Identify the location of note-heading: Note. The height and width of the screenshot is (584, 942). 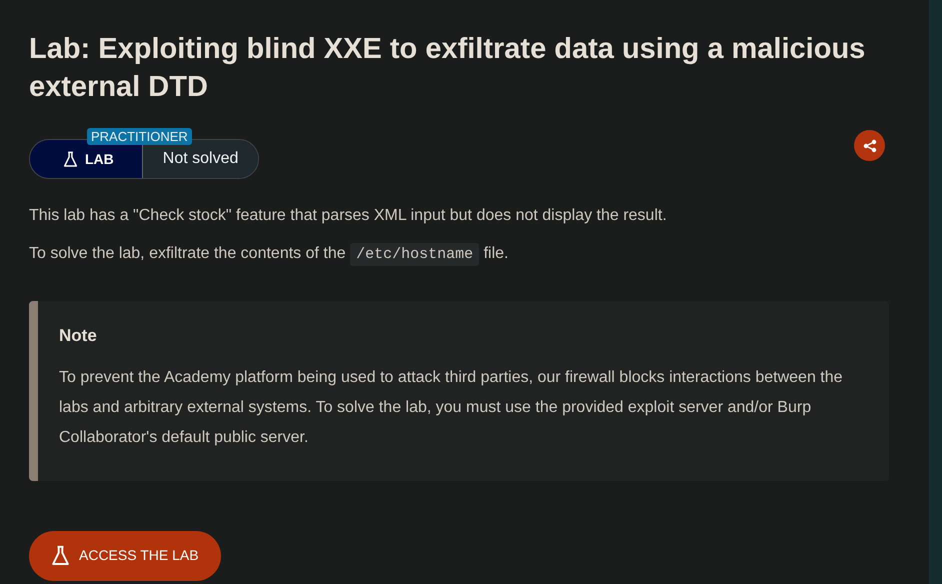
(78, 336).